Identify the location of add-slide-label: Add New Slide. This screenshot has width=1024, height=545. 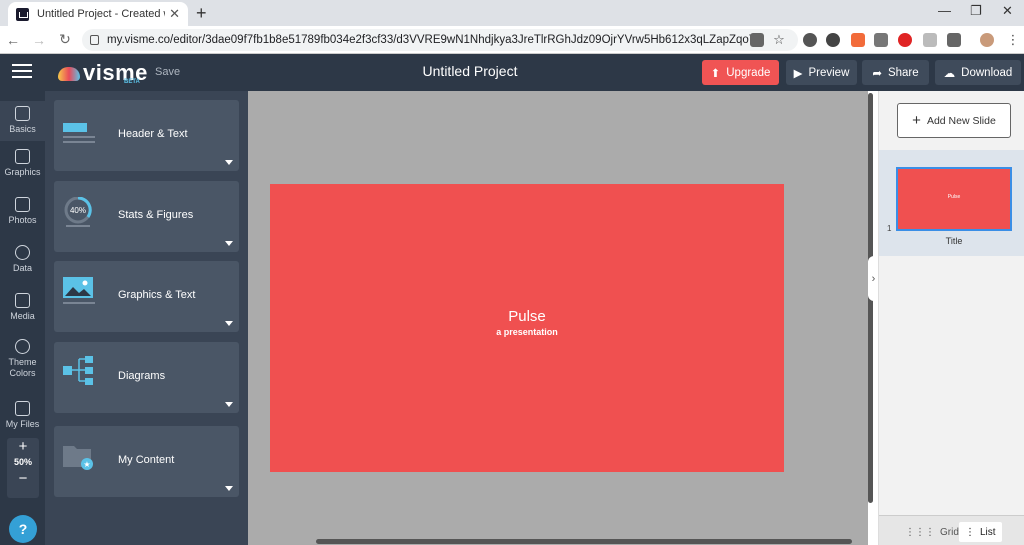
(961, 120).